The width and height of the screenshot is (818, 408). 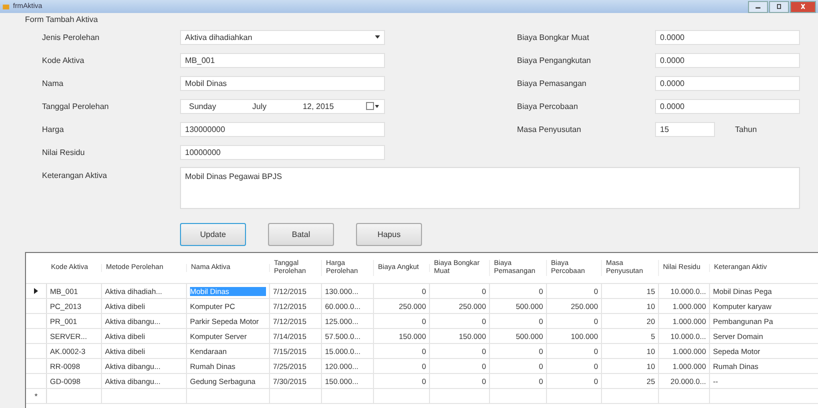 What do you see at coordinates (685, 129) in the screenshot?
I see `text-field: 15` at bounding box center [685, 129].